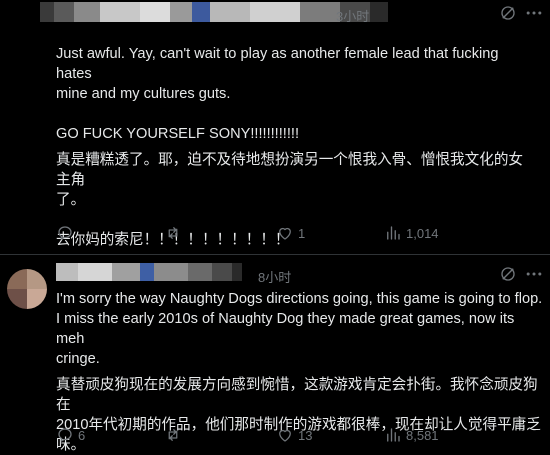 This screenshot has width=550, height=455. What do you see at coordinates (302, 233) in the screenshot?
I see `like-count: 1` at bounding box center [302, 233].